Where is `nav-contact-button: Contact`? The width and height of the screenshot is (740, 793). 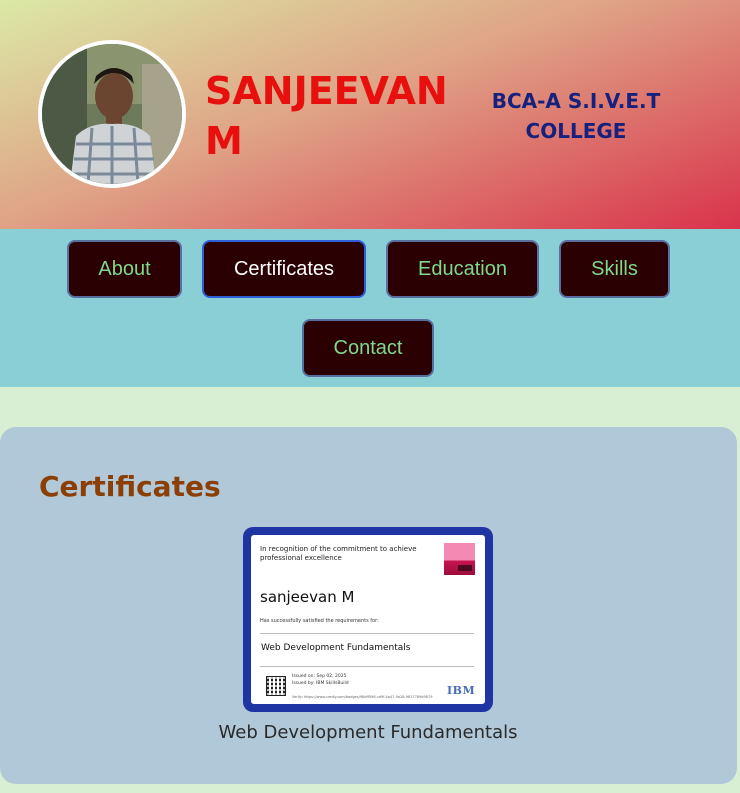
nav-contact-button: Contact is located at coordinates (368, 348).